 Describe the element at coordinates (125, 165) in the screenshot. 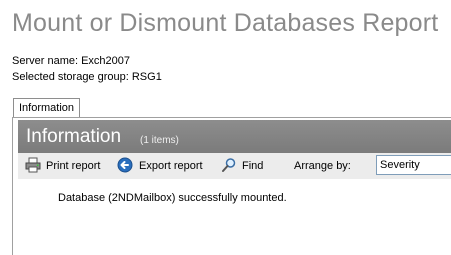

I see `export-arrow-icon` at that location.